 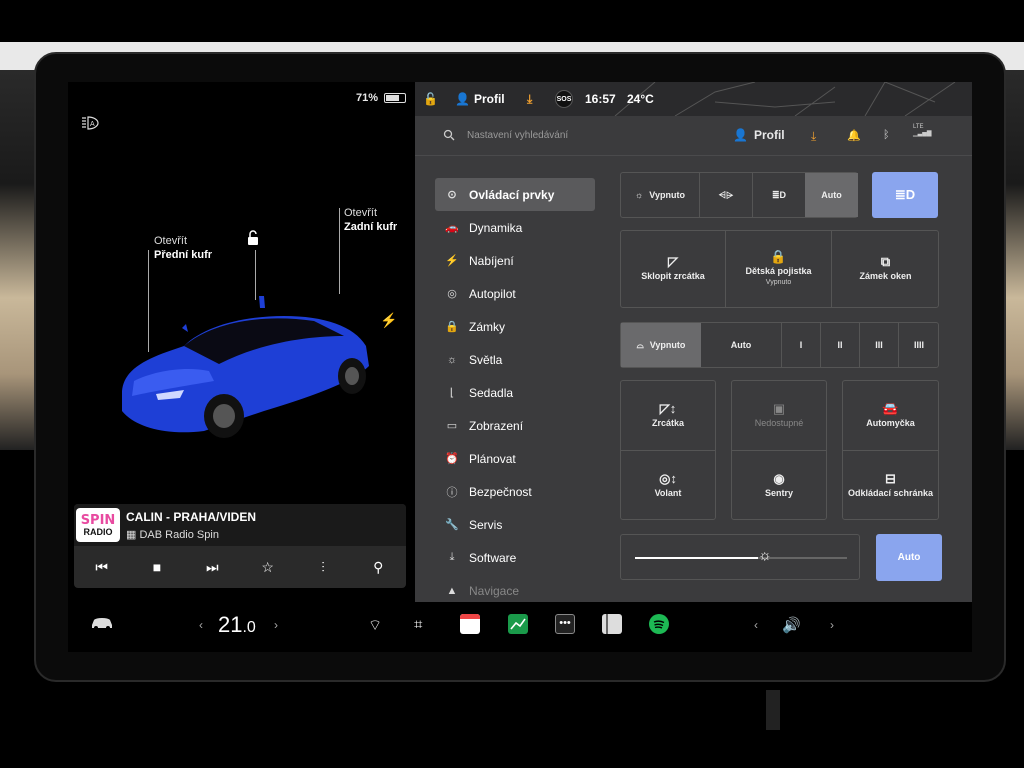 I want to click on bell-icon: 🔔, so click(x=854, y=135).